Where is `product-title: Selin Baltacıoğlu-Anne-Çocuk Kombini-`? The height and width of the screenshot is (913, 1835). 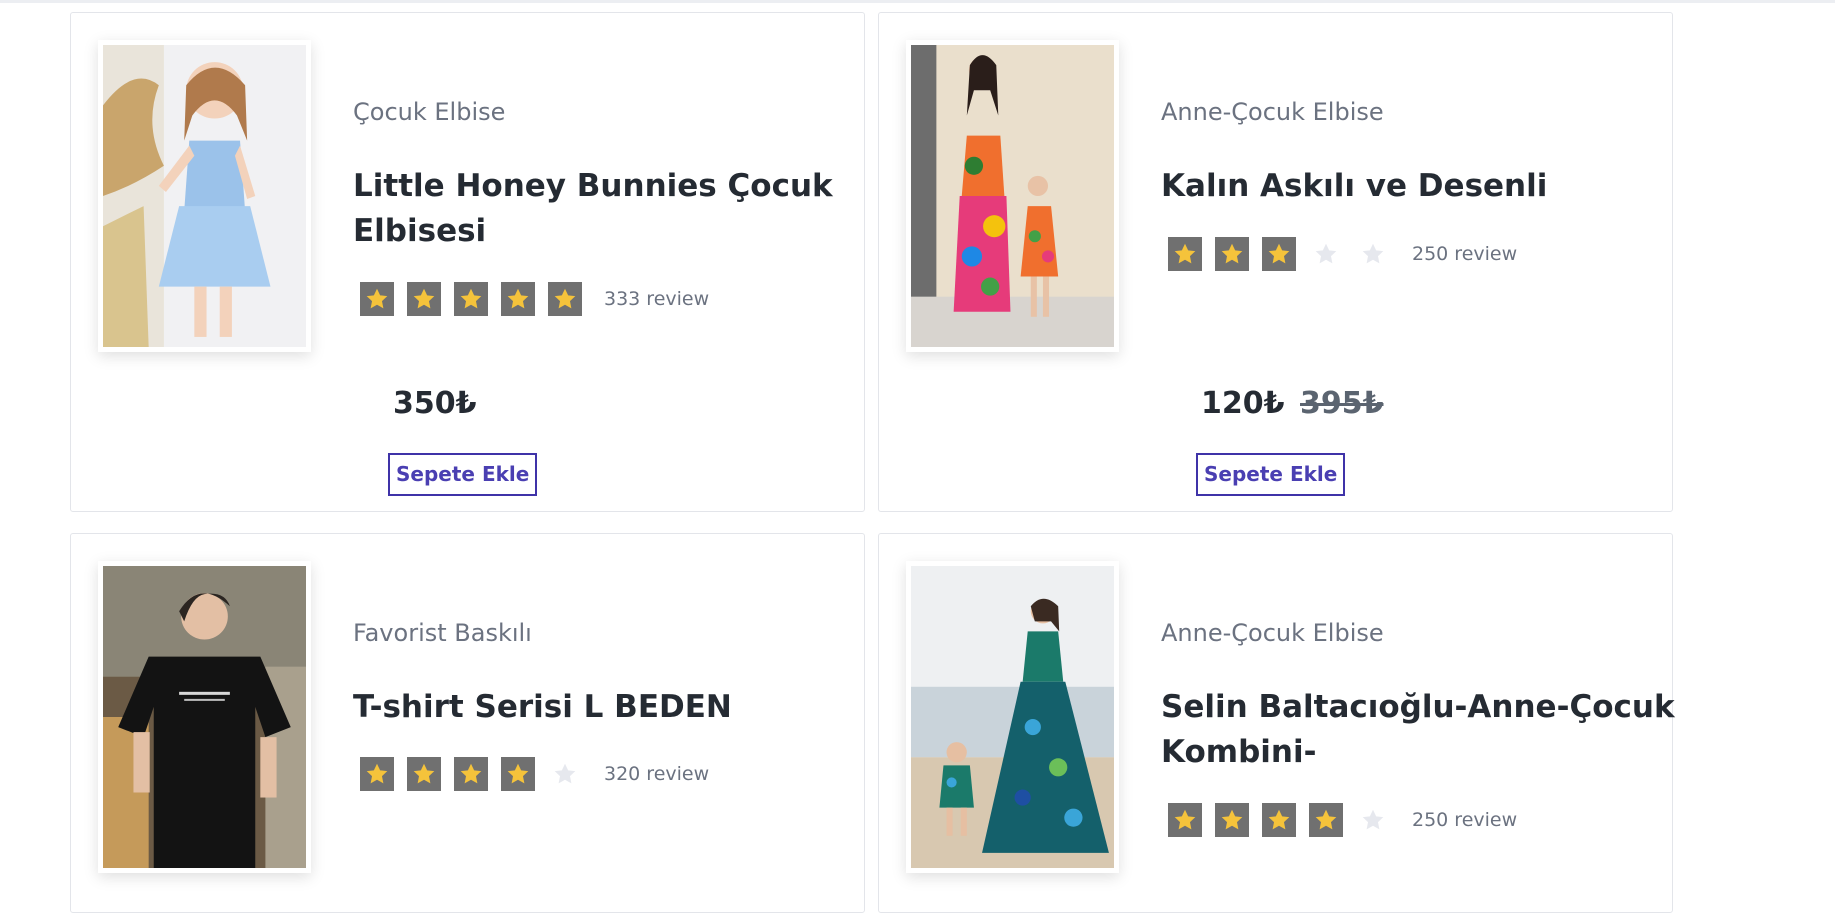 product-title: Selin Baltacıoğlu-Anne-Çocuk Kombini- is located at coordinates (1421, 730).